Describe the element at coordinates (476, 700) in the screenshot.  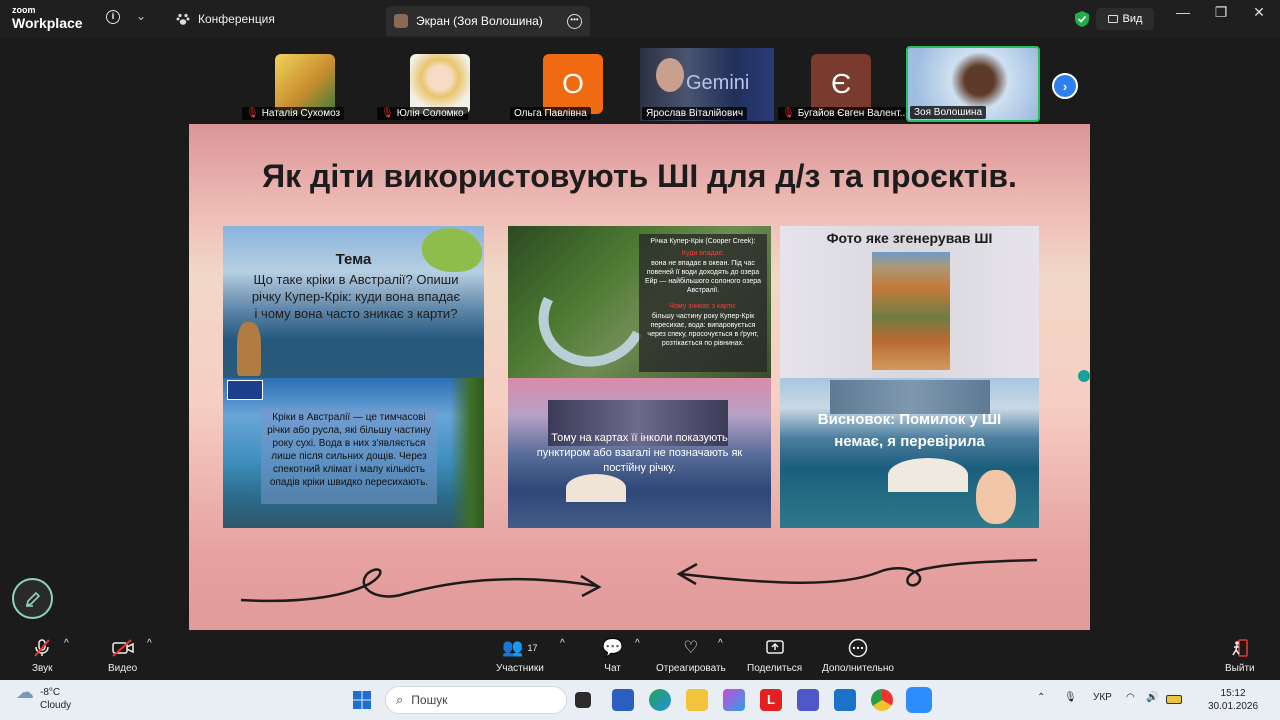
I see `taskbar-search-input: ⌕ Пошук` at that location.